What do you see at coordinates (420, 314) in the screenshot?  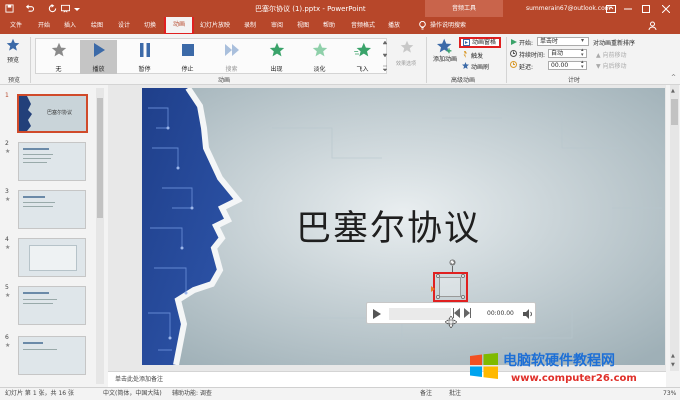 I see `audio-progress-track` at bounding box center [420, 314].